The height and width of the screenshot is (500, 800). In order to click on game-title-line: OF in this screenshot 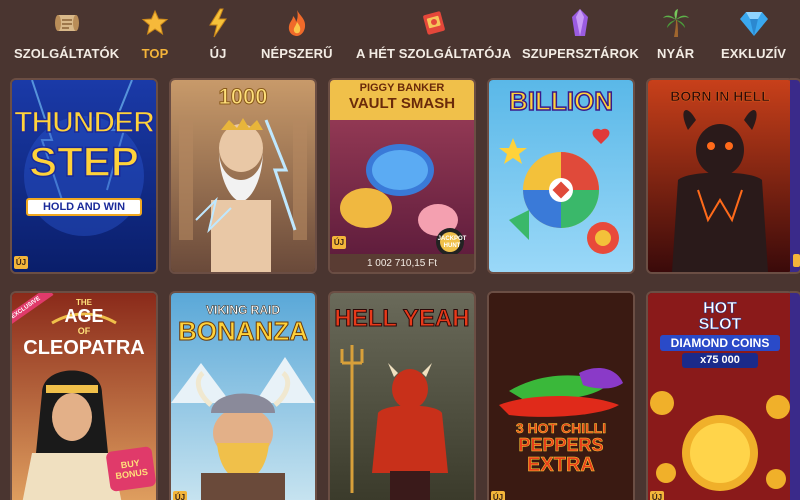, I will do `click(84, 331)`.